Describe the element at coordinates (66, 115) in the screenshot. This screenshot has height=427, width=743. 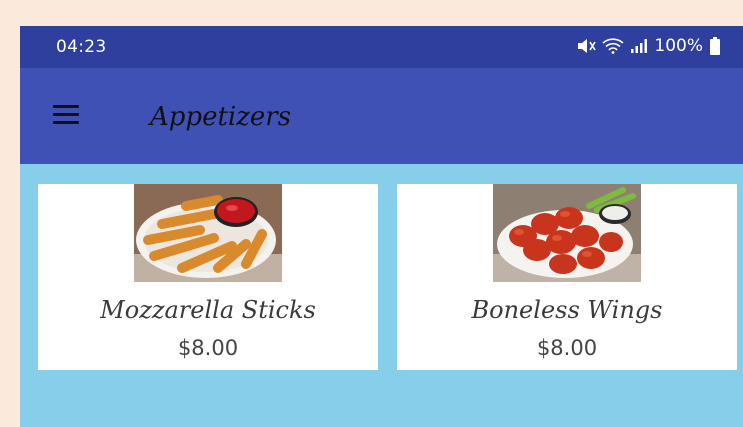
I see `hamburger-menu-icon` at that location.